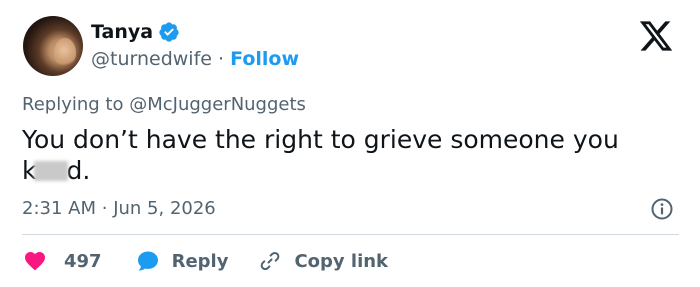 The height and width of the screenshot is (287, 700). What do you see at coordinates (200, 261) in the screenshot?
I see `reply-label: Reply` at bounding box center [200, 261].